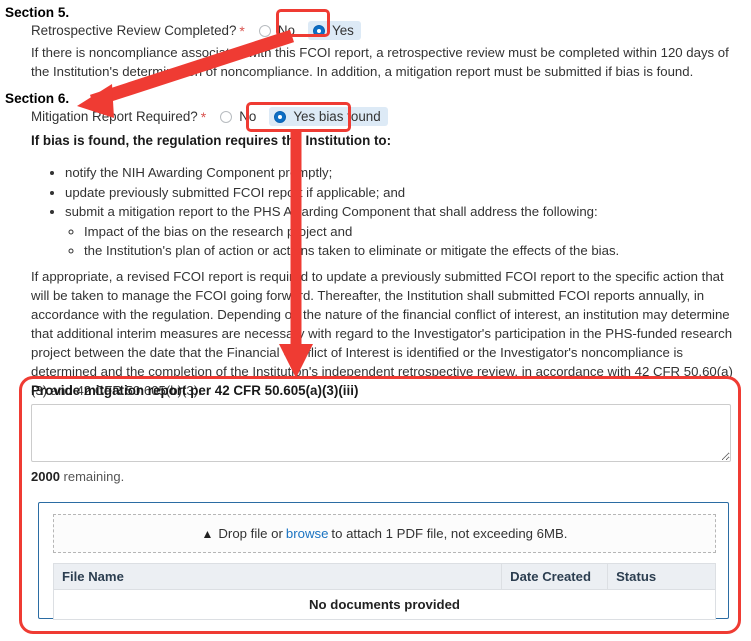 The image size is (751, 641). Describe the element at coordinates (134, 30) in the screenshot. I see `section5-question-label: Retrospective Review Completed?` at that location.